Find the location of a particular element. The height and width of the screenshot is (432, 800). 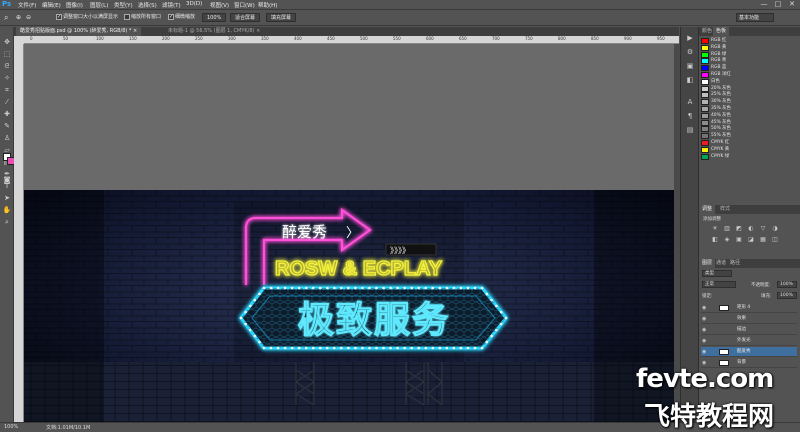

layer-row: ◉ 矩形 4 is located at coordinates (749, 308).